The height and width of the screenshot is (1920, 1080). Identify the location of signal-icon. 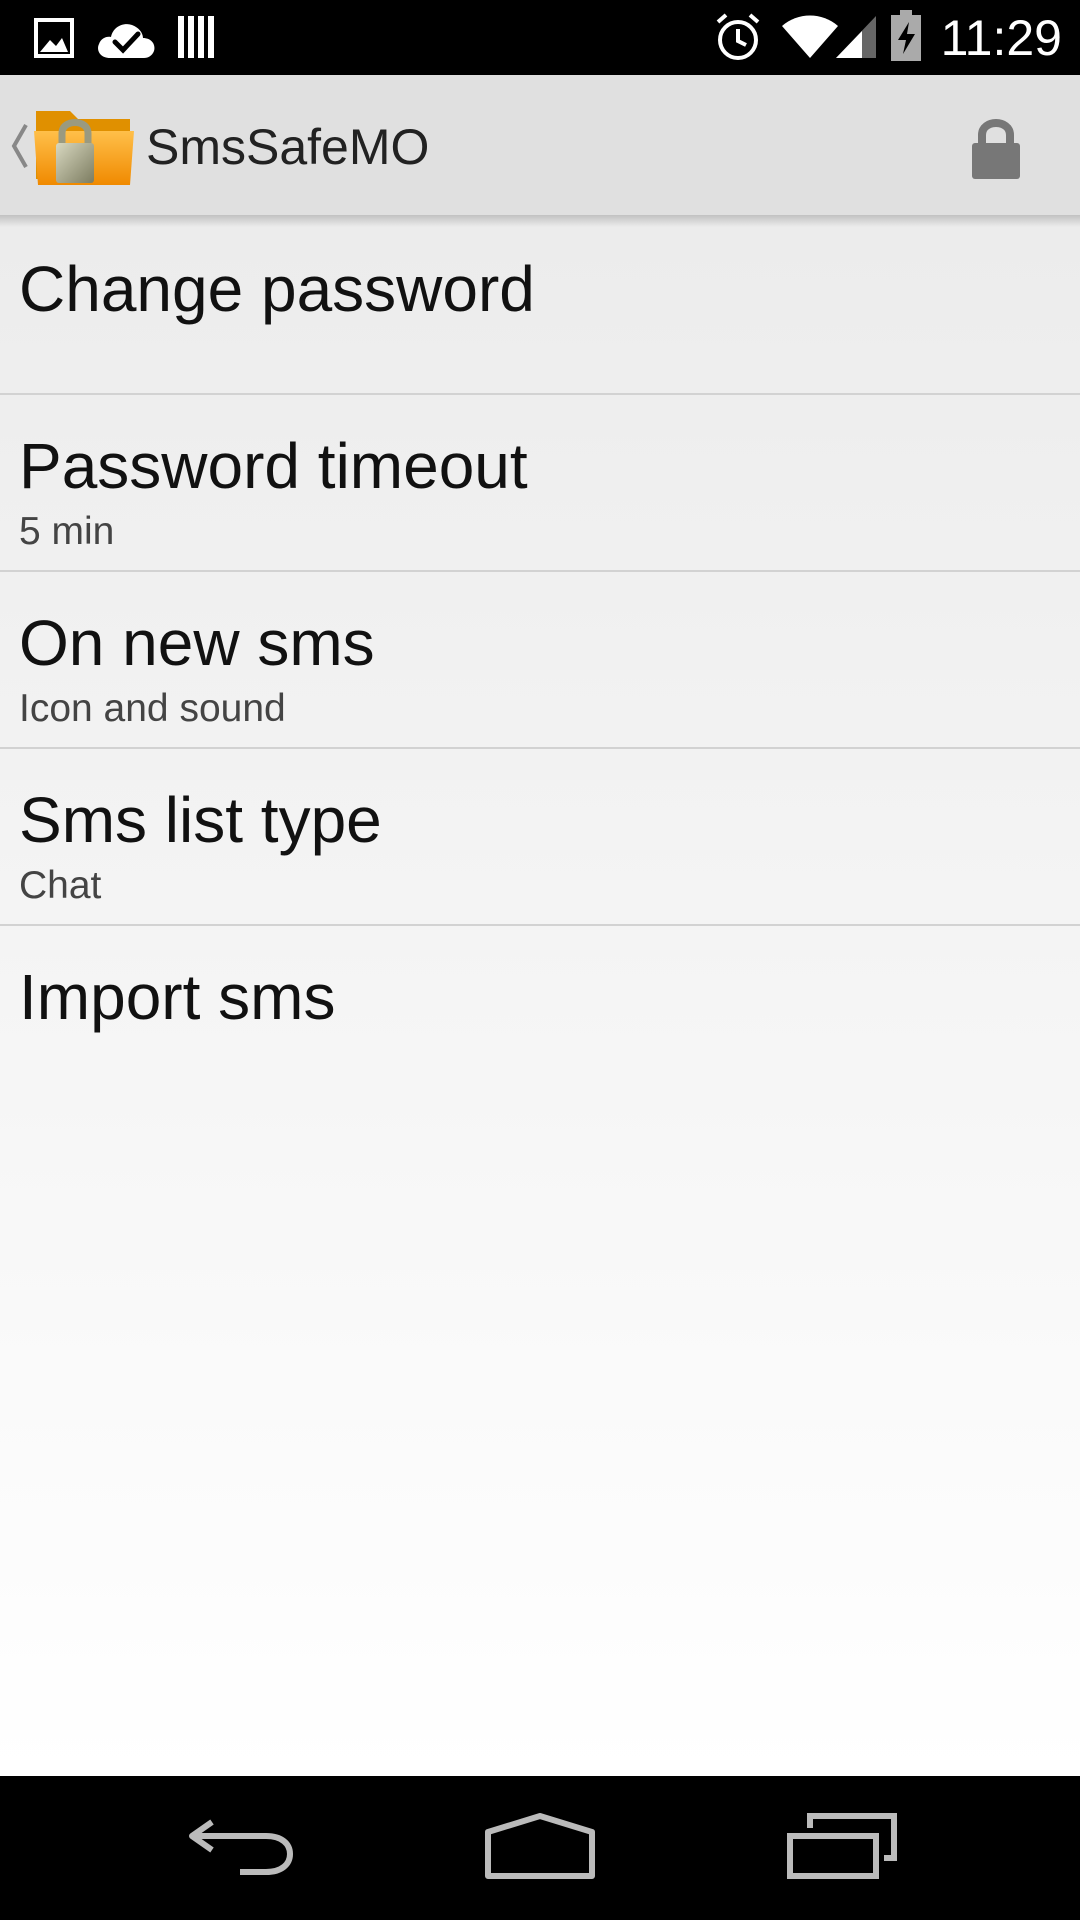
(856, 37).